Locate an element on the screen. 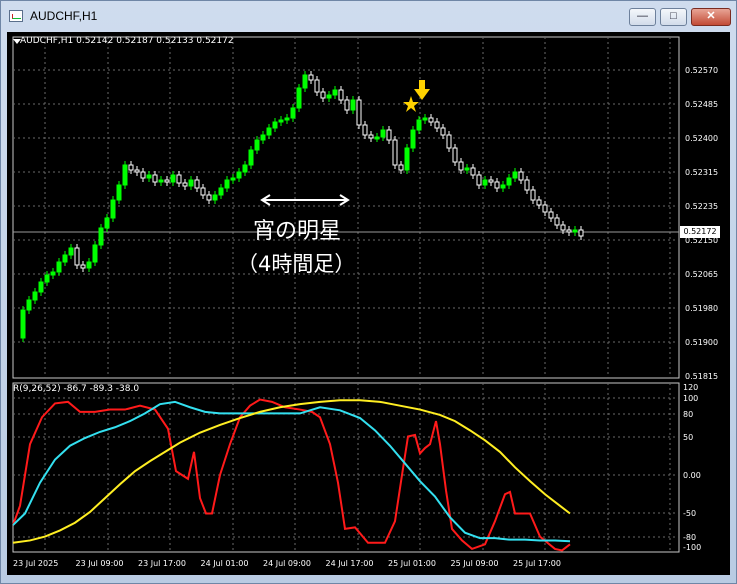  time-axis-label: 24 Jul 01:00 is located at coordinates (225, 563).